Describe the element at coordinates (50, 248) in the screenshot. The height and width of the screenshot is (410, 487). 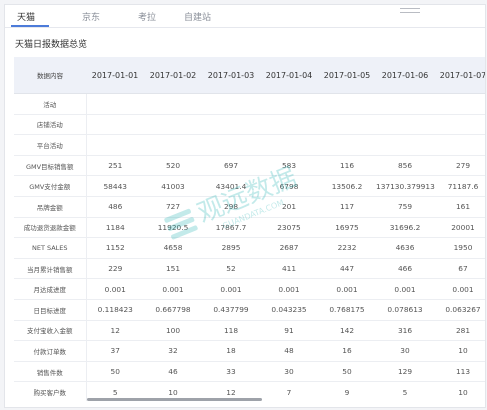
I see `row-label: NET SALES` at that location.